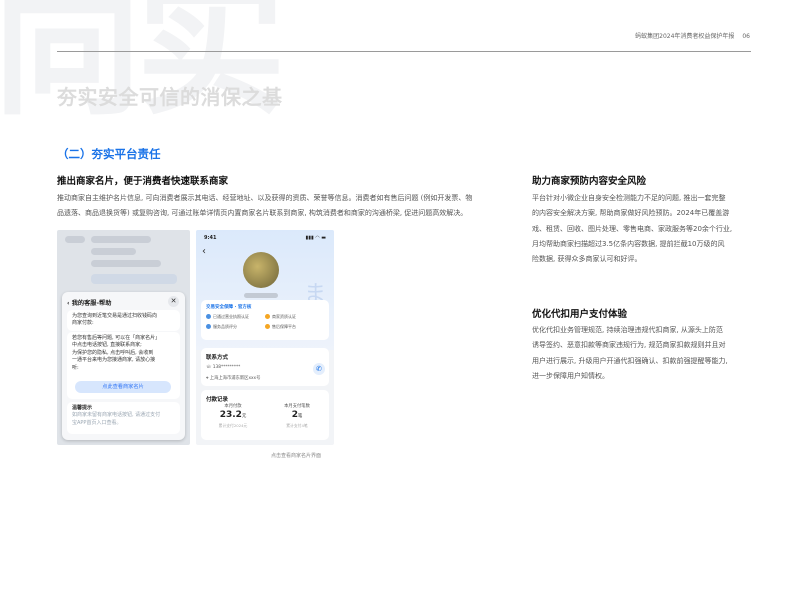  Describe the element at coordinates (296, 456) in the screenshot. I see `figure-caption: 点击查看商家名片界面` at that location.